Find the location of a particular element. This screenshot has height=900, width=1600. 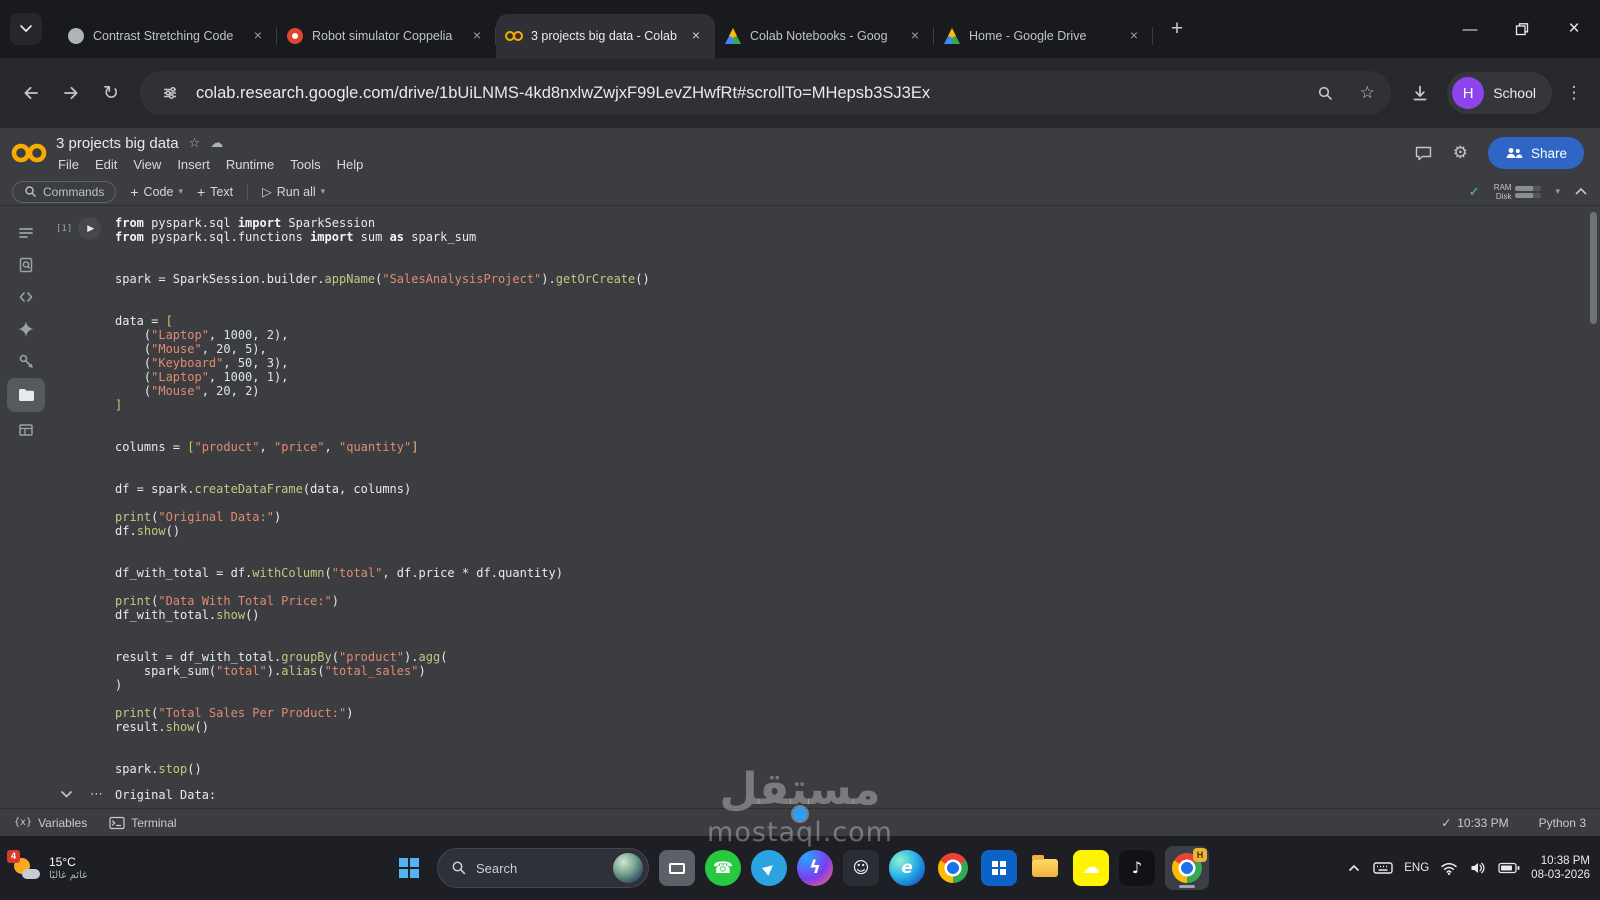

resource-meter: RAM Disk is located at coordinates (1518, 192).